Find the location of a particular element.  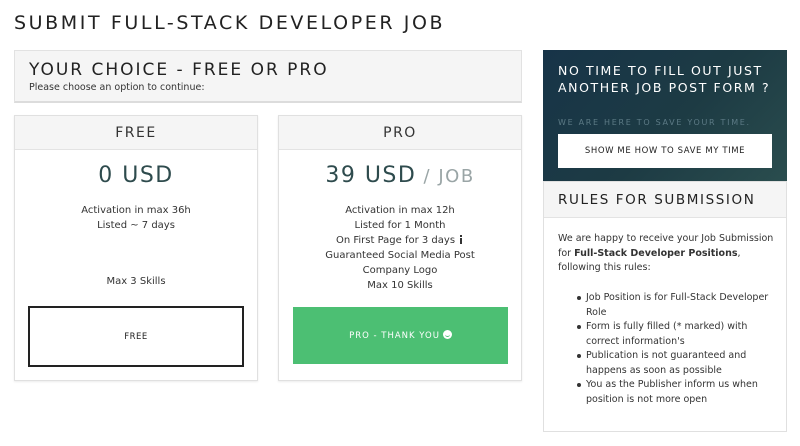

free-feature-skills: Max 3 Skills is located at coordinates (136, 281).